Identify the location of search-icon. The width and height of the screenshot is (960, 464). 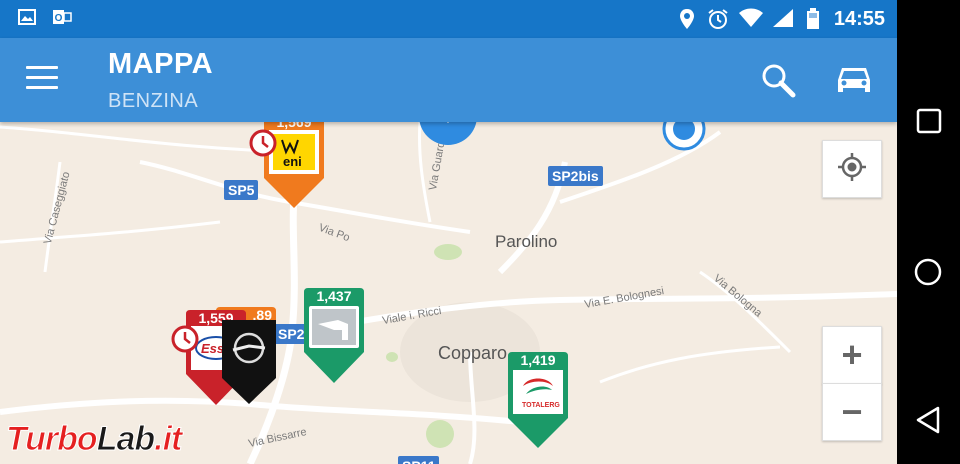
(778, 82).